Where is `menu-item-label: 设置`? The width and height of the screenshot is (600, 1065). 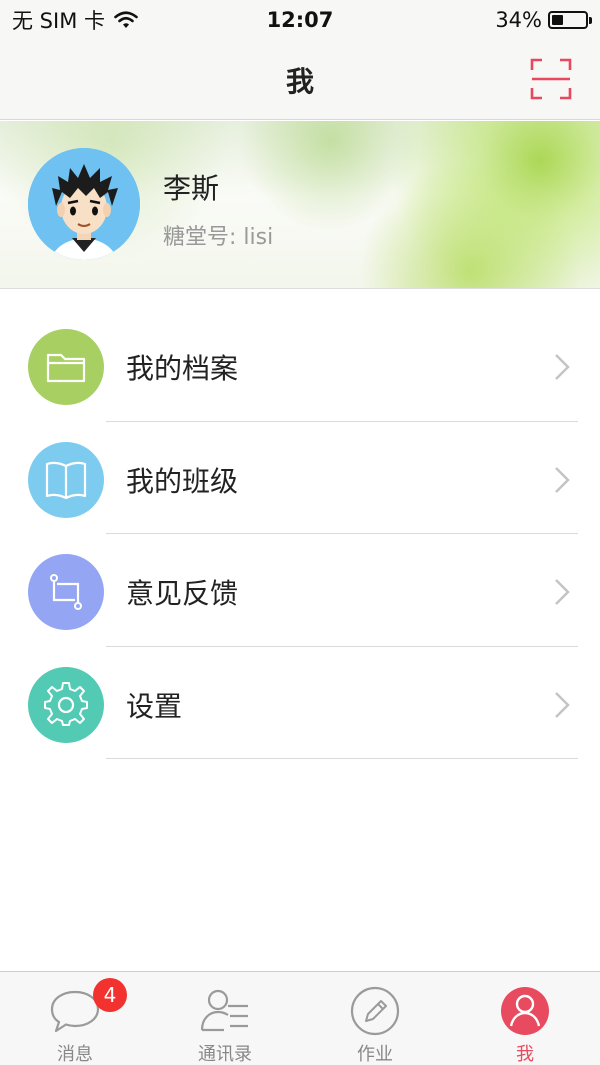 menu-item-label: 设置 is located at coordinates (154, 706).